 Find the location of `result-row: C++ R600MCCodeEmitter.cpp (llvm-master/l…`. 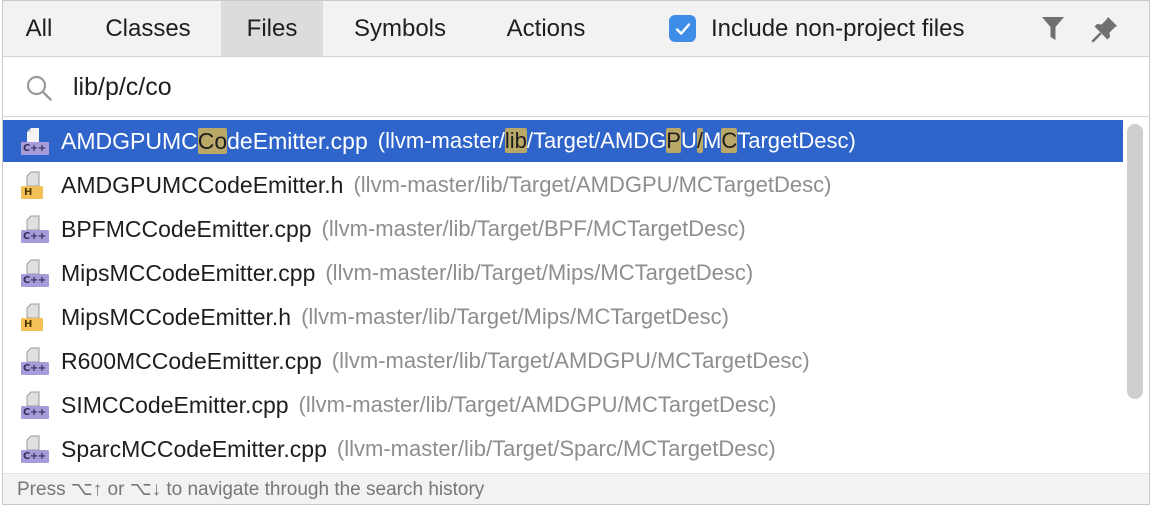

result-row: C++ R600MCCodeEmitter.cpp (llvm-master/l… is located at coordinates (563, 361).